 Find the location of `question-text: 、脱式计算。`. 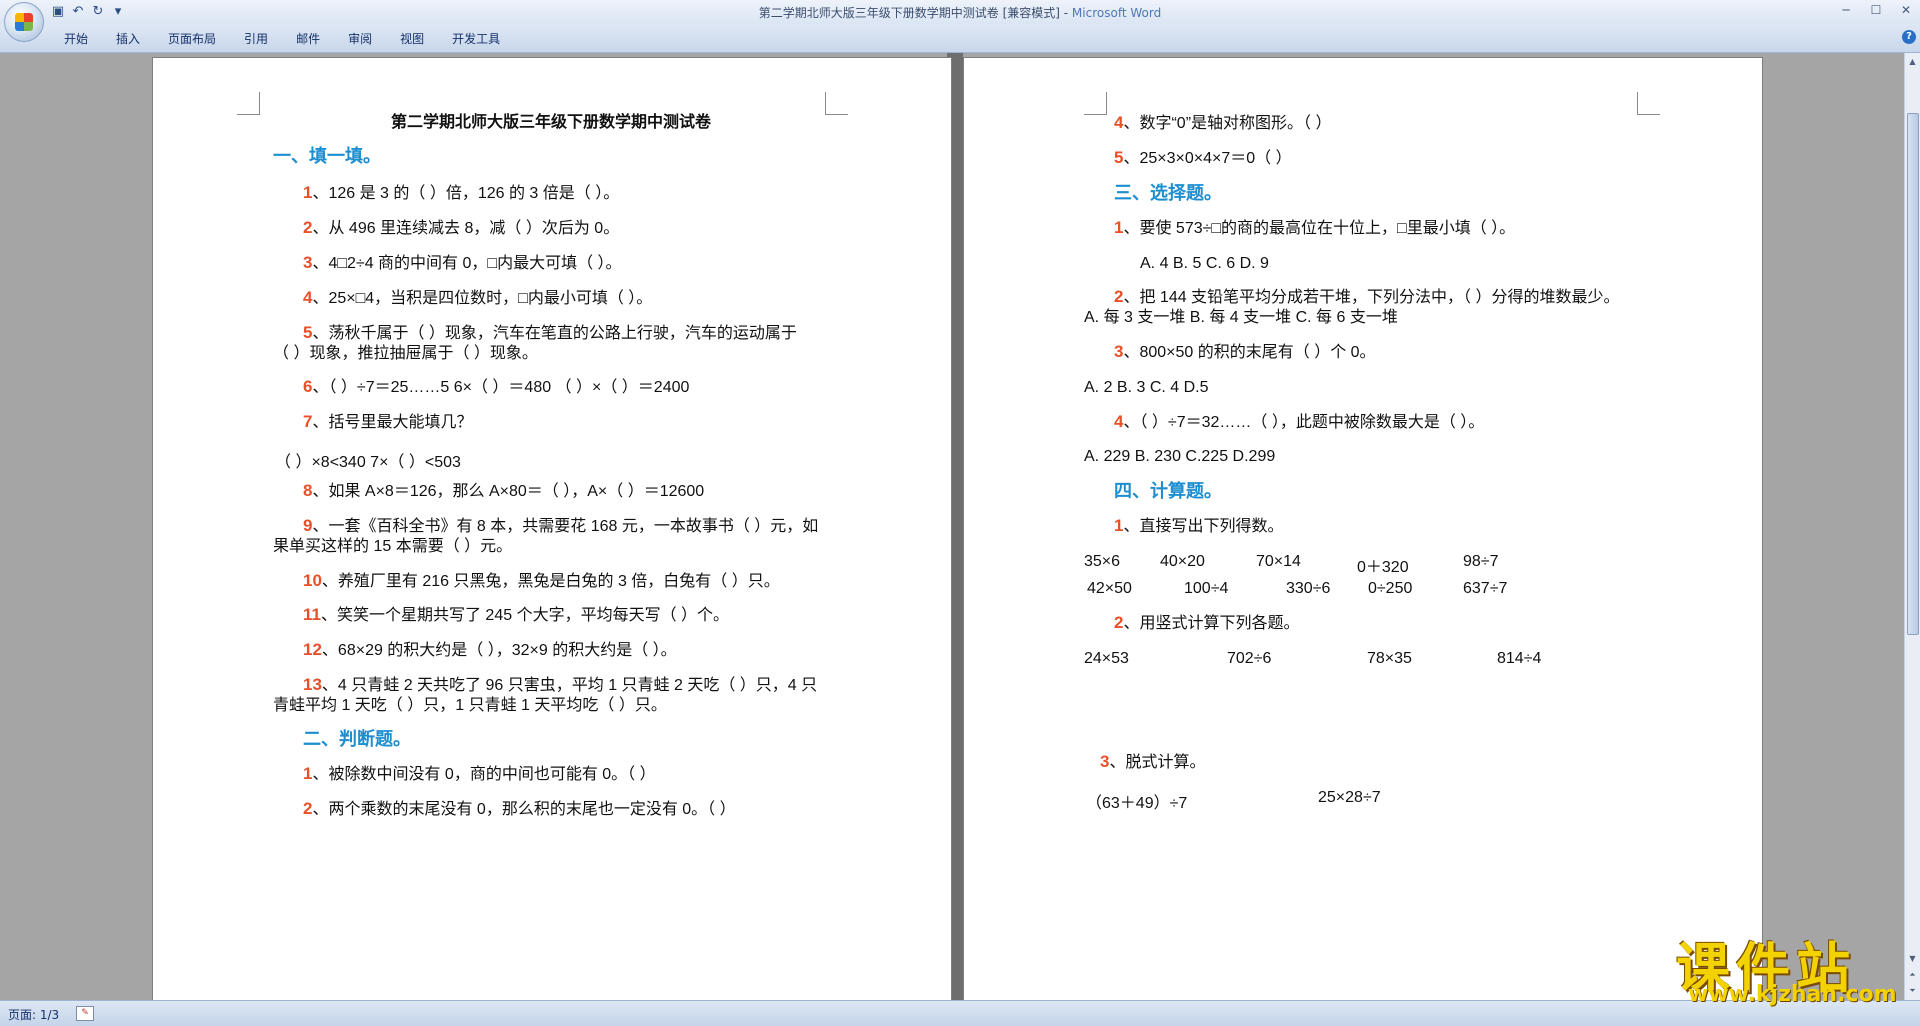

question-text: 、脱式计算。 is located at coordinates (1157, 762).